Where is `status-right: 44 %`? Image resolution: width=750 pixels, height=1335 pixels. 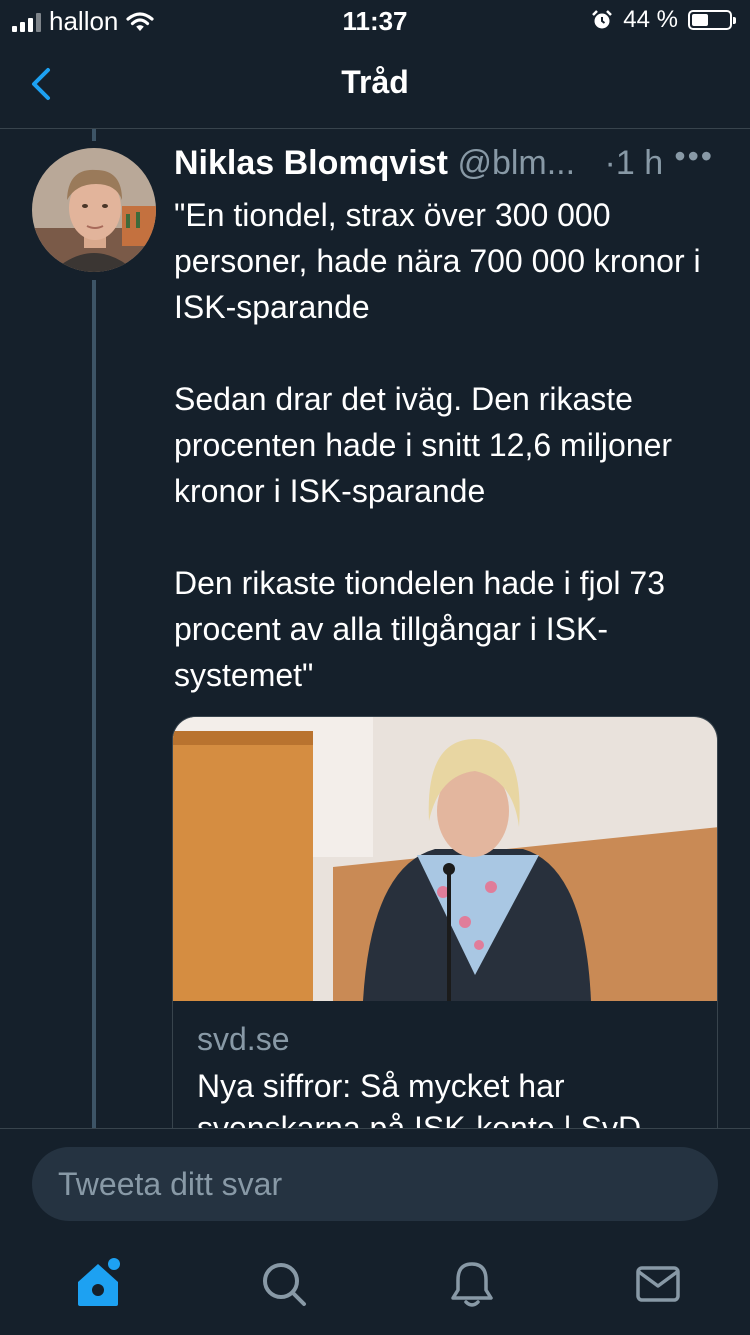 status-right: 44 % is located at coordinates (663, 20).